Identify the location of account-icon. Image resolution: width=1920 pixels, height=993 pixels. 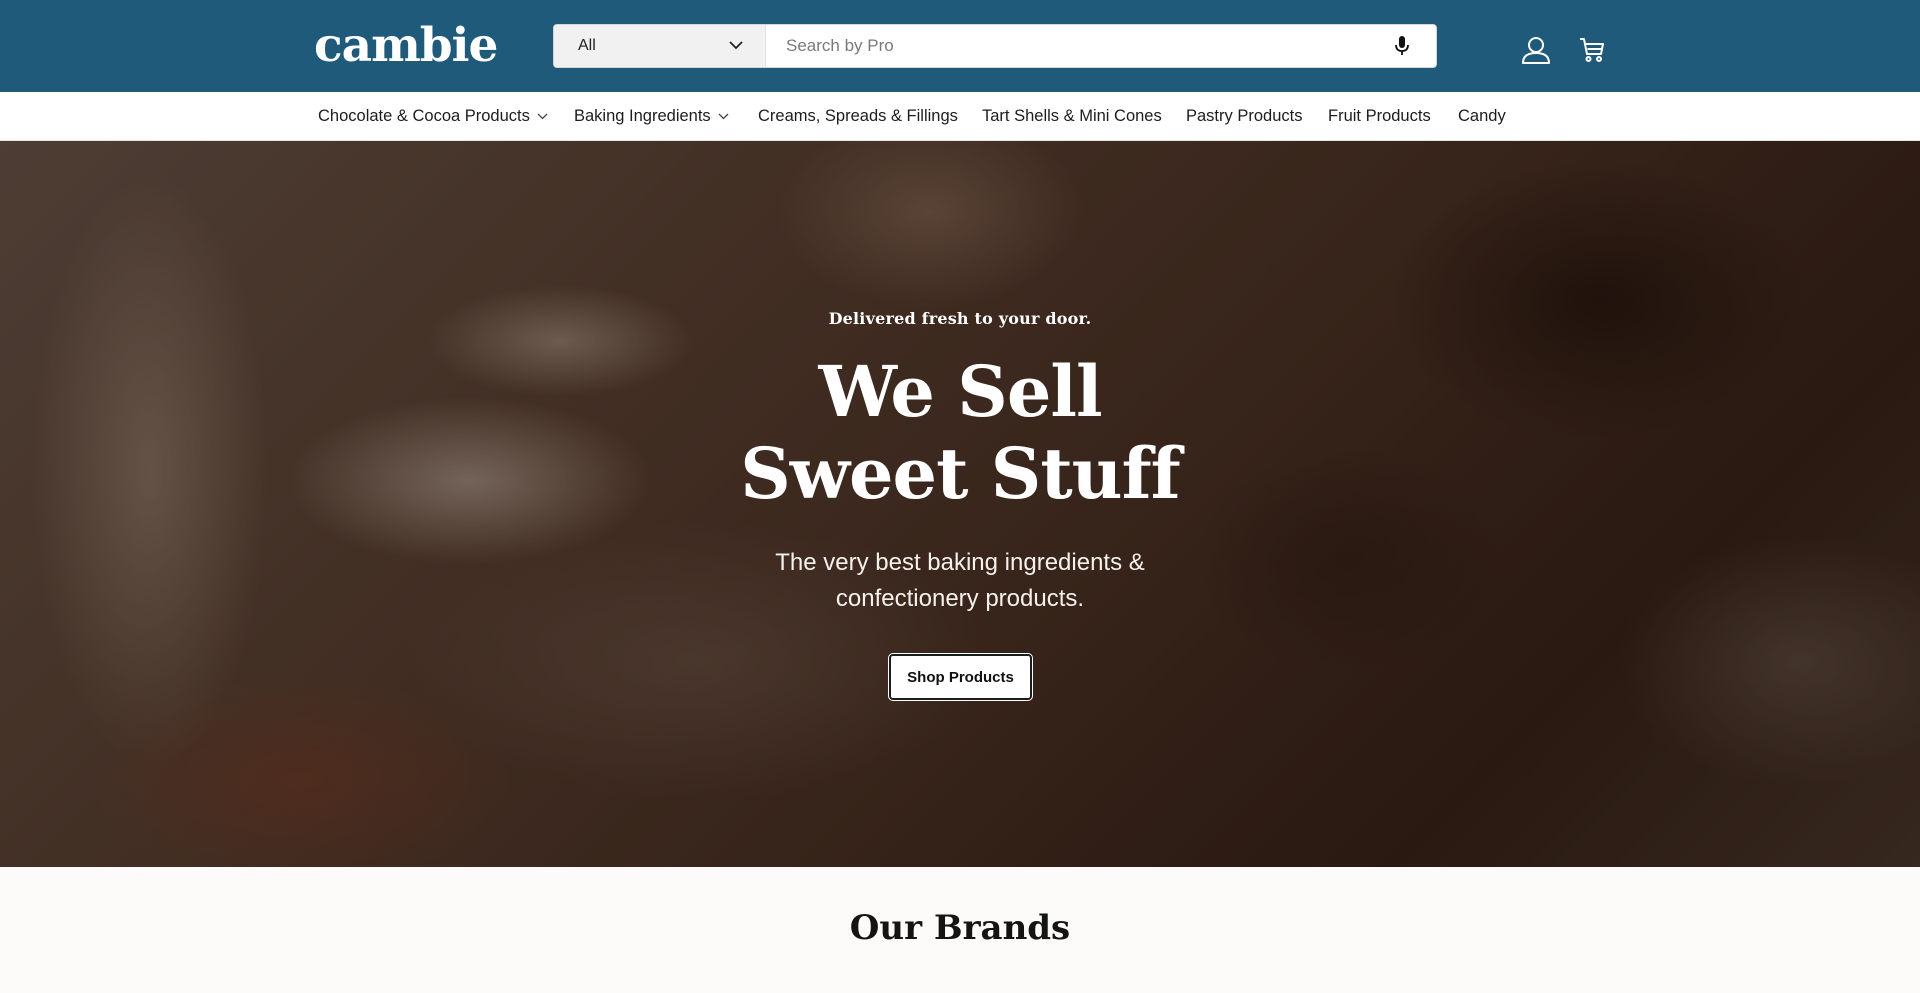
(1536, 50).